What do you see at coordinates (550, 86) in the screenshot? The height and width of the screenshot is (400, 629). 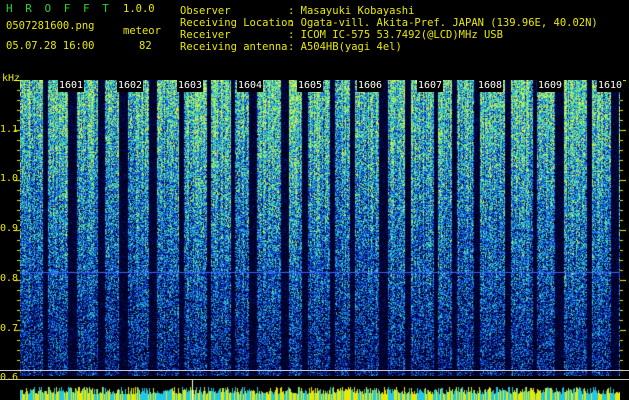 I see `minute-label-1609: 1609` at bounding box center [550, 86].